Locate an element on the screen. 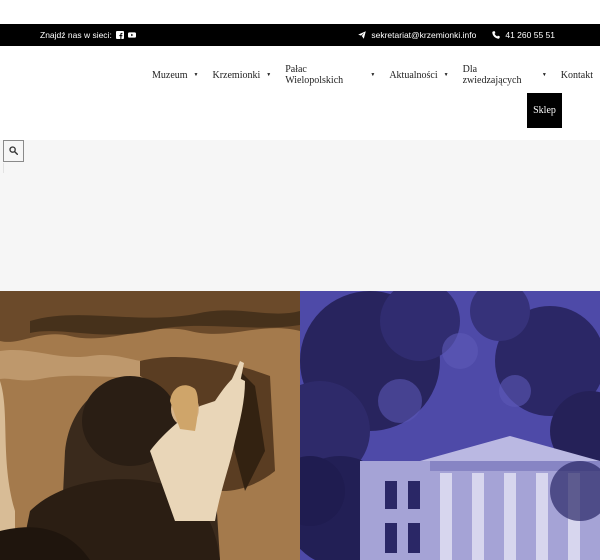 Image resolution: width=600 pixels, height=560 pixels. nav-item-dla-zwiedzajacych: Dla zwiedzających ▼ is located at coordinates (505, 75).